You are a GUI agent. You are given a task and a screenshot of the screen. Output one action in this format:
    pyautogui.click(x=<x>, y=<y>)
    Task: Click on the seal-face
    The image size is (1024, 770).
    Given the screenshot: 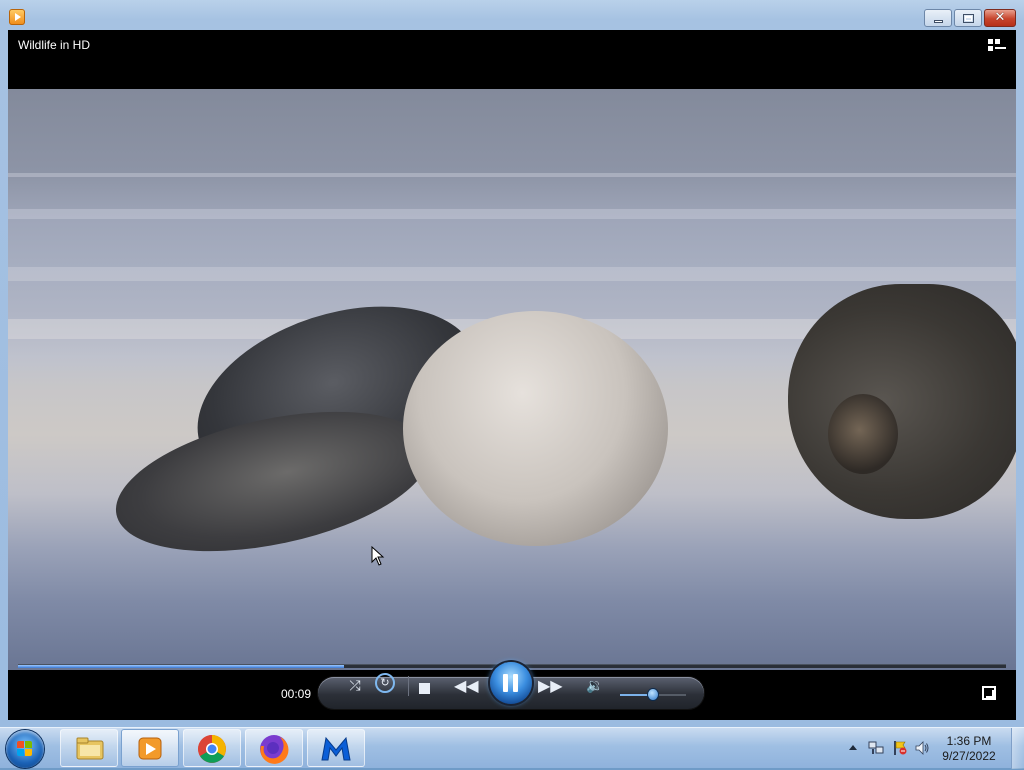 What is the action you would take?
    pyautogui.click(x=863, y=434)
    